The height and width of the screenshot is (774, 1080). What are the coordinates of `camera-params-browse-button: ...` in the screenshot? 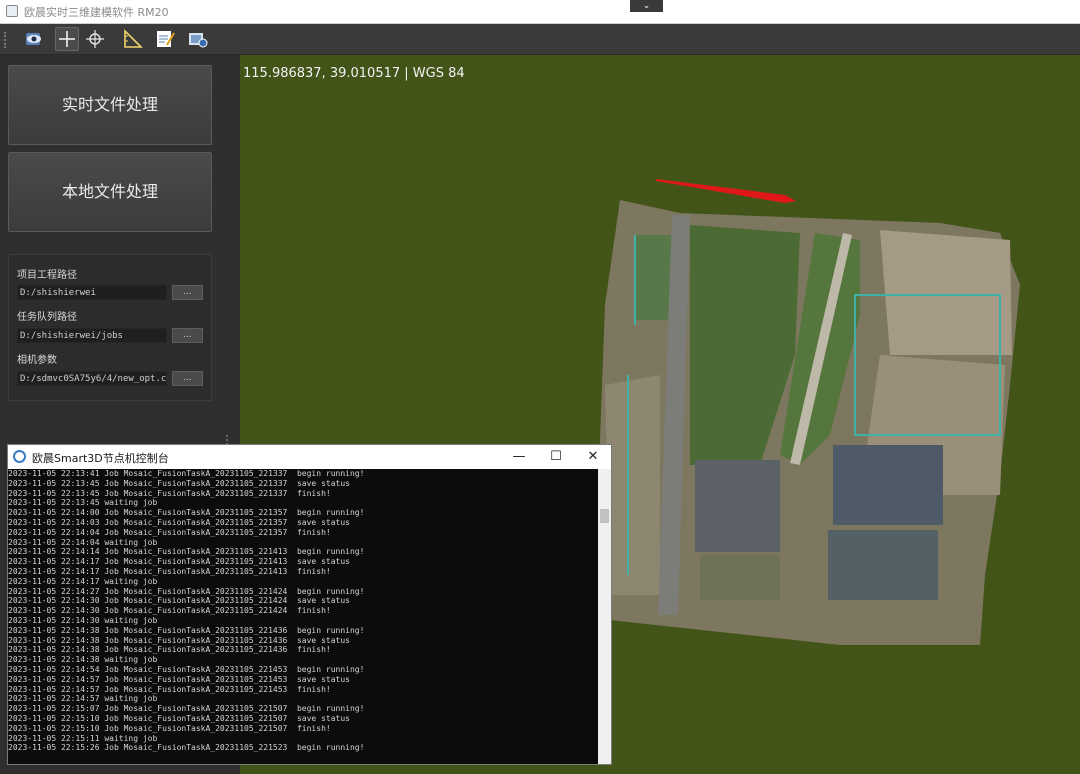 It's located at (187, 378).